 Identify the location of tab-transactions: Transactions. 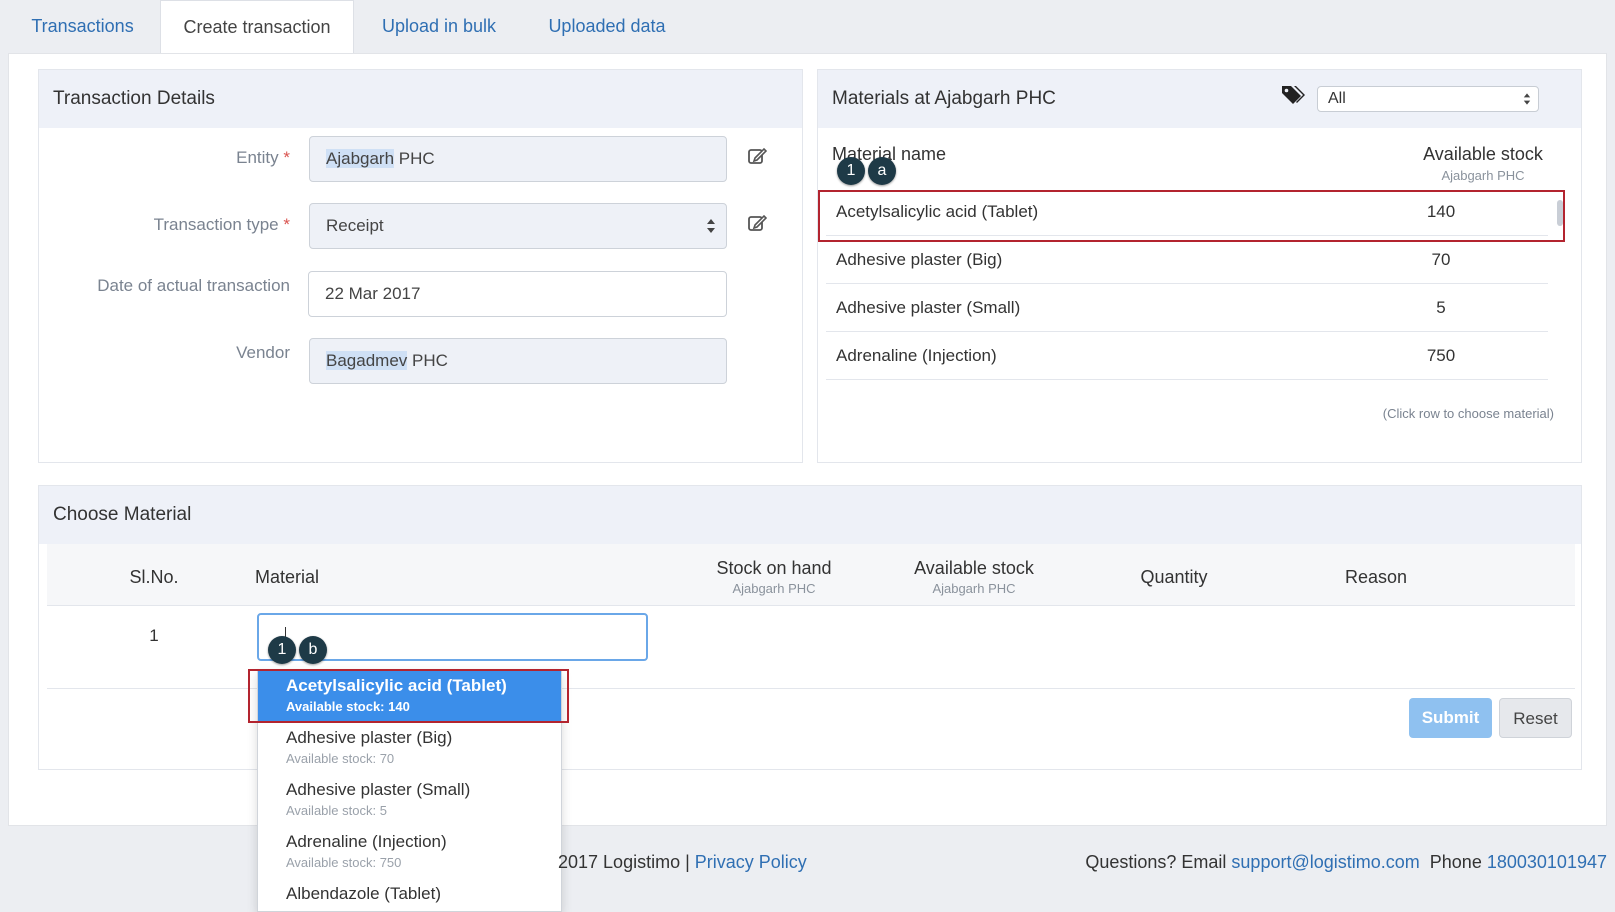
(82, 27).